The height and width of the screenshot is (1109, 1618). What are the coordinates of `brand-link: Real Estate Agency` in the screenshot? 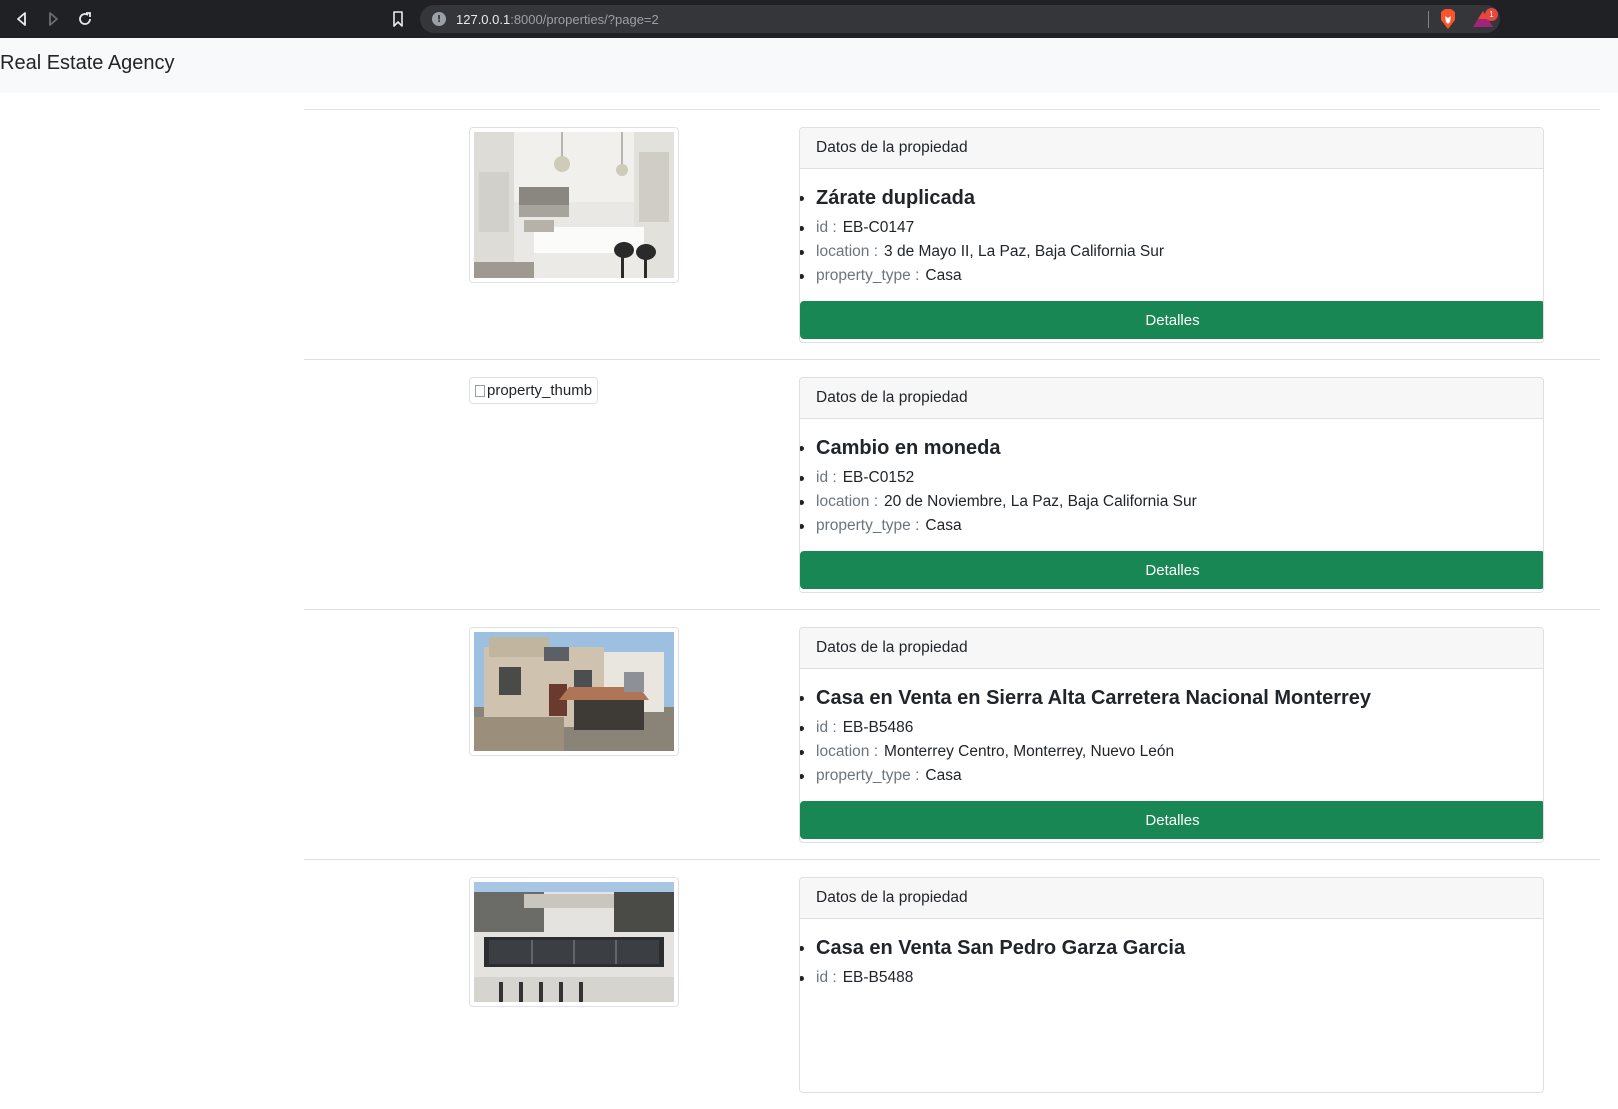 It's located at (87, 63).